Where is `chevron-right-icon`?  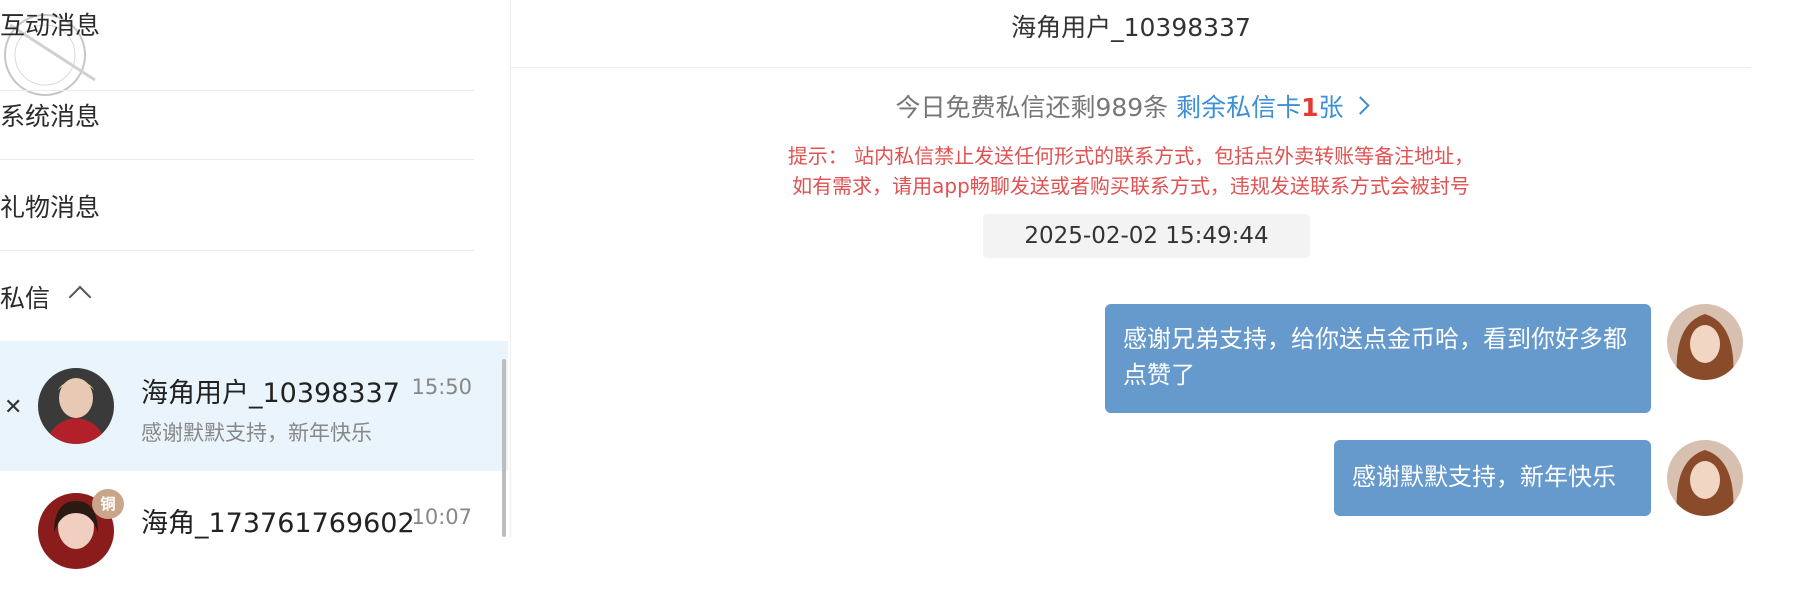 chevron-right-icon is located at coordinates (1360, 105).